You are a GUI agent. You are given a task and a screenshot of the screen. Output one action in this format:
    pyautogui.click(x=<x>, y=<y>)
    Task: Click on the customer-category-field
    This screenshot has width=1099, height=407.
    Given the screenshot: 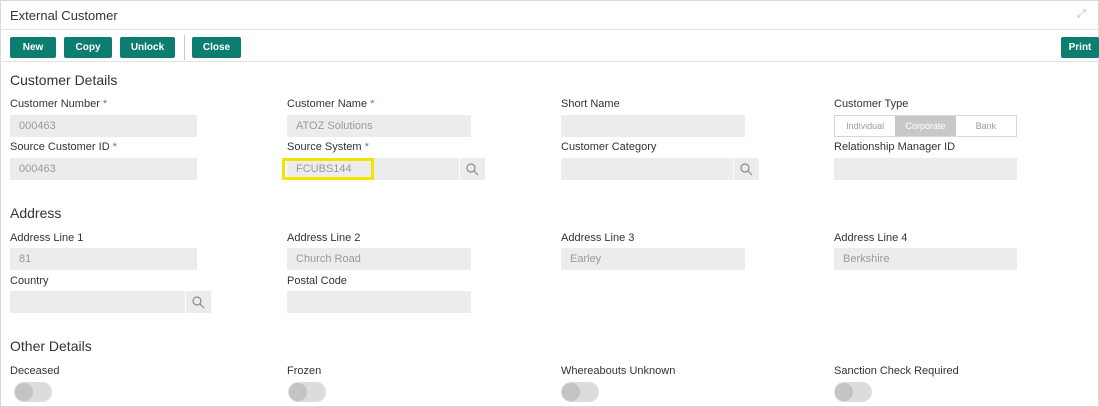 What is the action you would take?
    pyautogui.click(x=647, y=169)
    